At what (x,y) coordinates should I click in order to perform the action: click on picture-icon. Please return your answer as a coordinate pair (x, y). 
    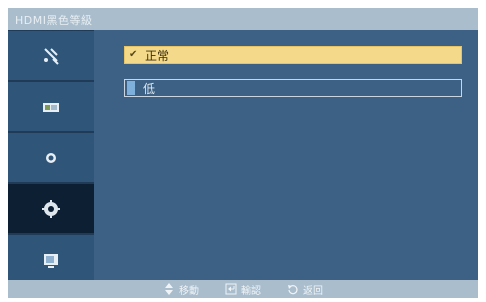
    Looking at the image, I should click on (51, 107).